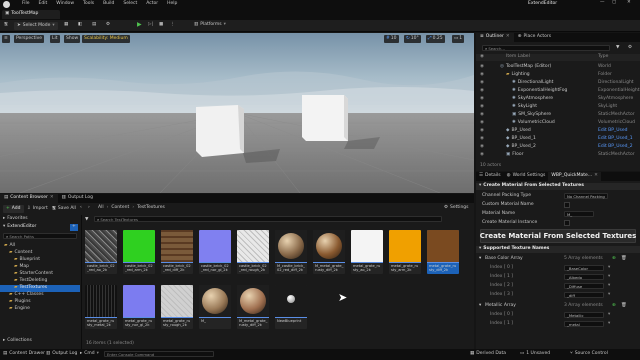 The width and height of the screenshot is (640, 360). What do you see at coordinates (74, 227) in the screenshot?
I see `add-folder-icon: +` at bounding box center [74, 227].